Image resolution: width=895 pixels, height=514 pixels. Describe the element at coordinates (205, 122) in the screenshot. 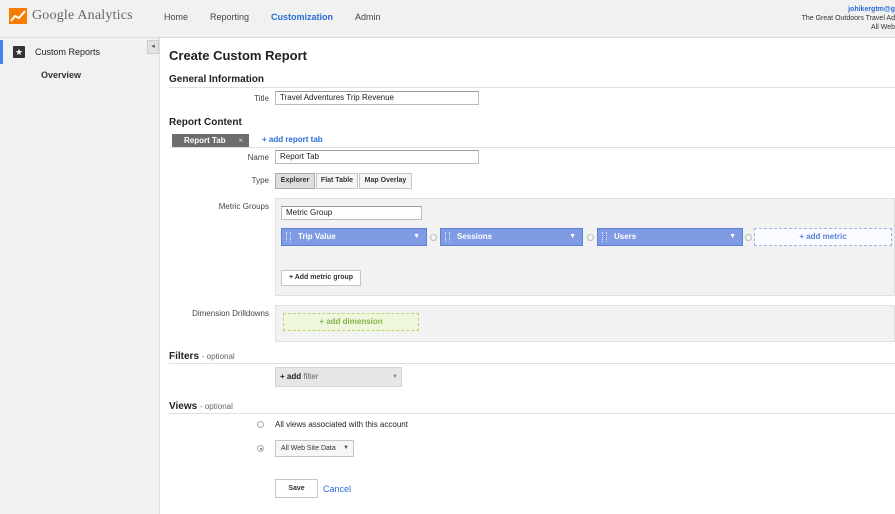

I see `report-content-heading: Report Content` at that location.